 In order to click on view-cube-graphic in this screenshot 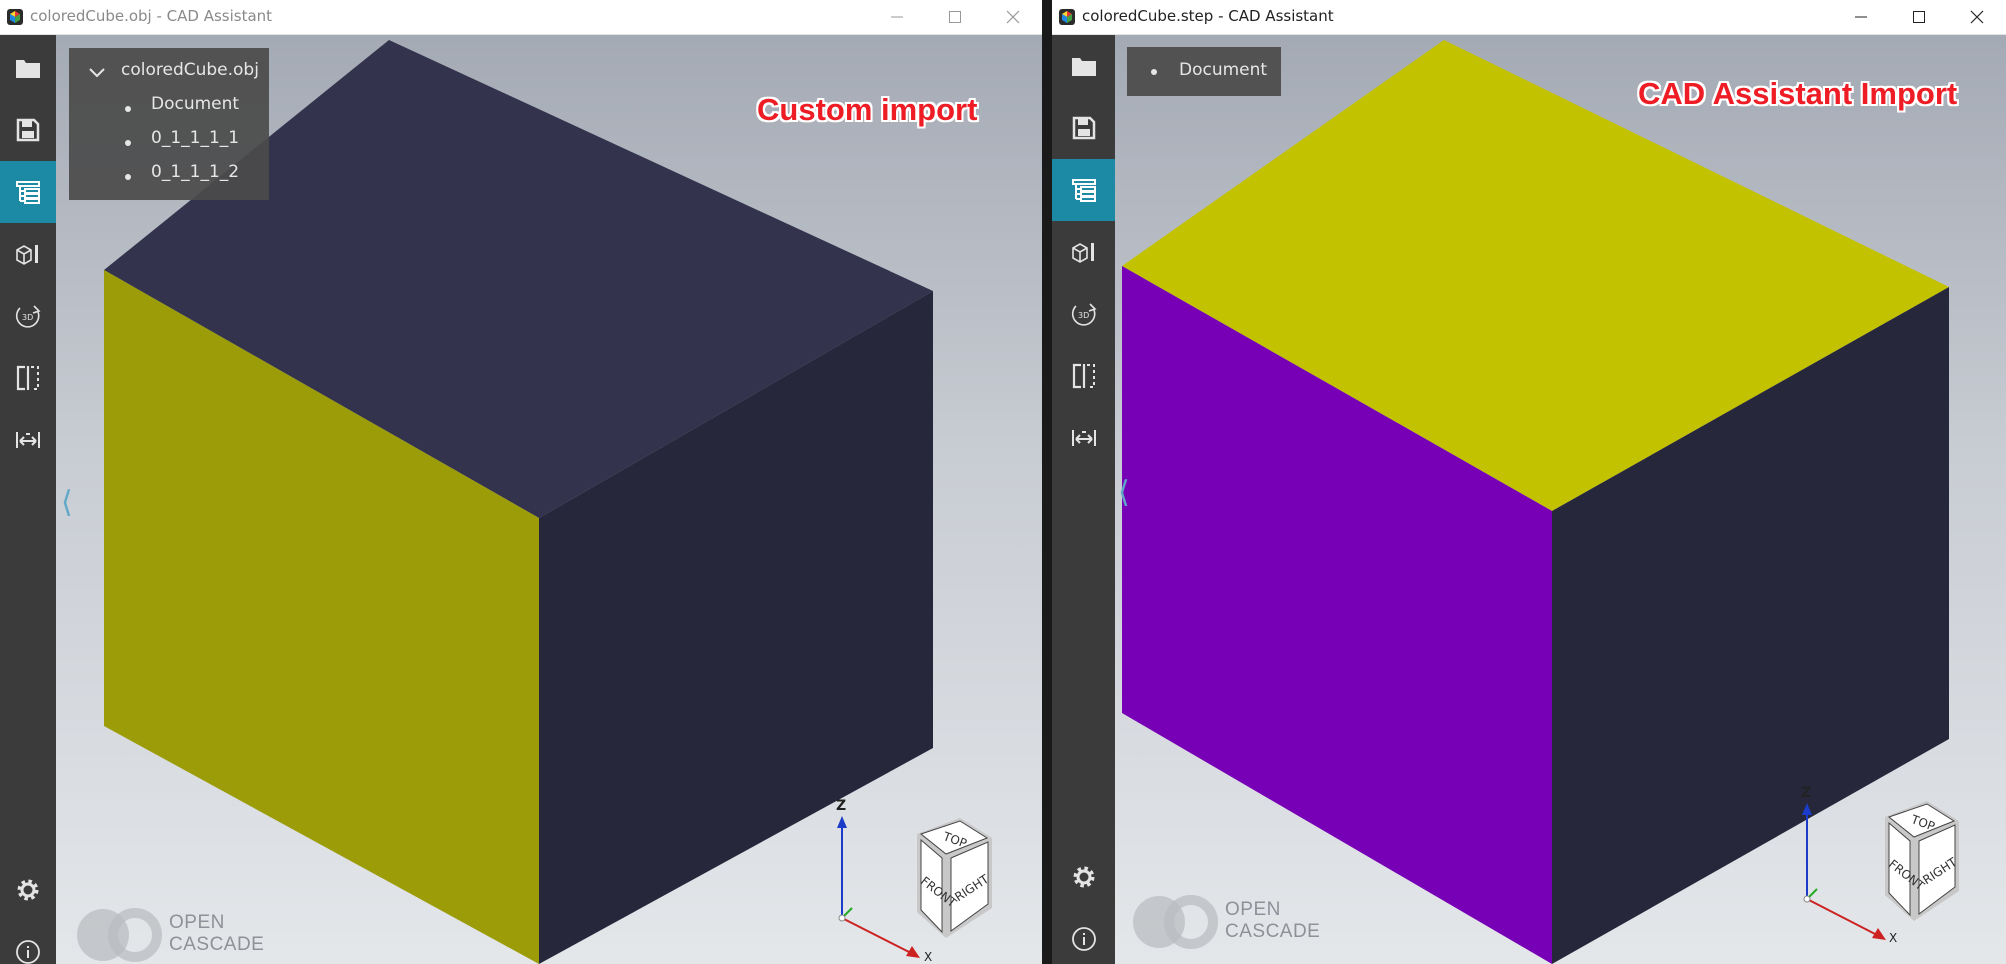, I will do `click(934, 876)`.